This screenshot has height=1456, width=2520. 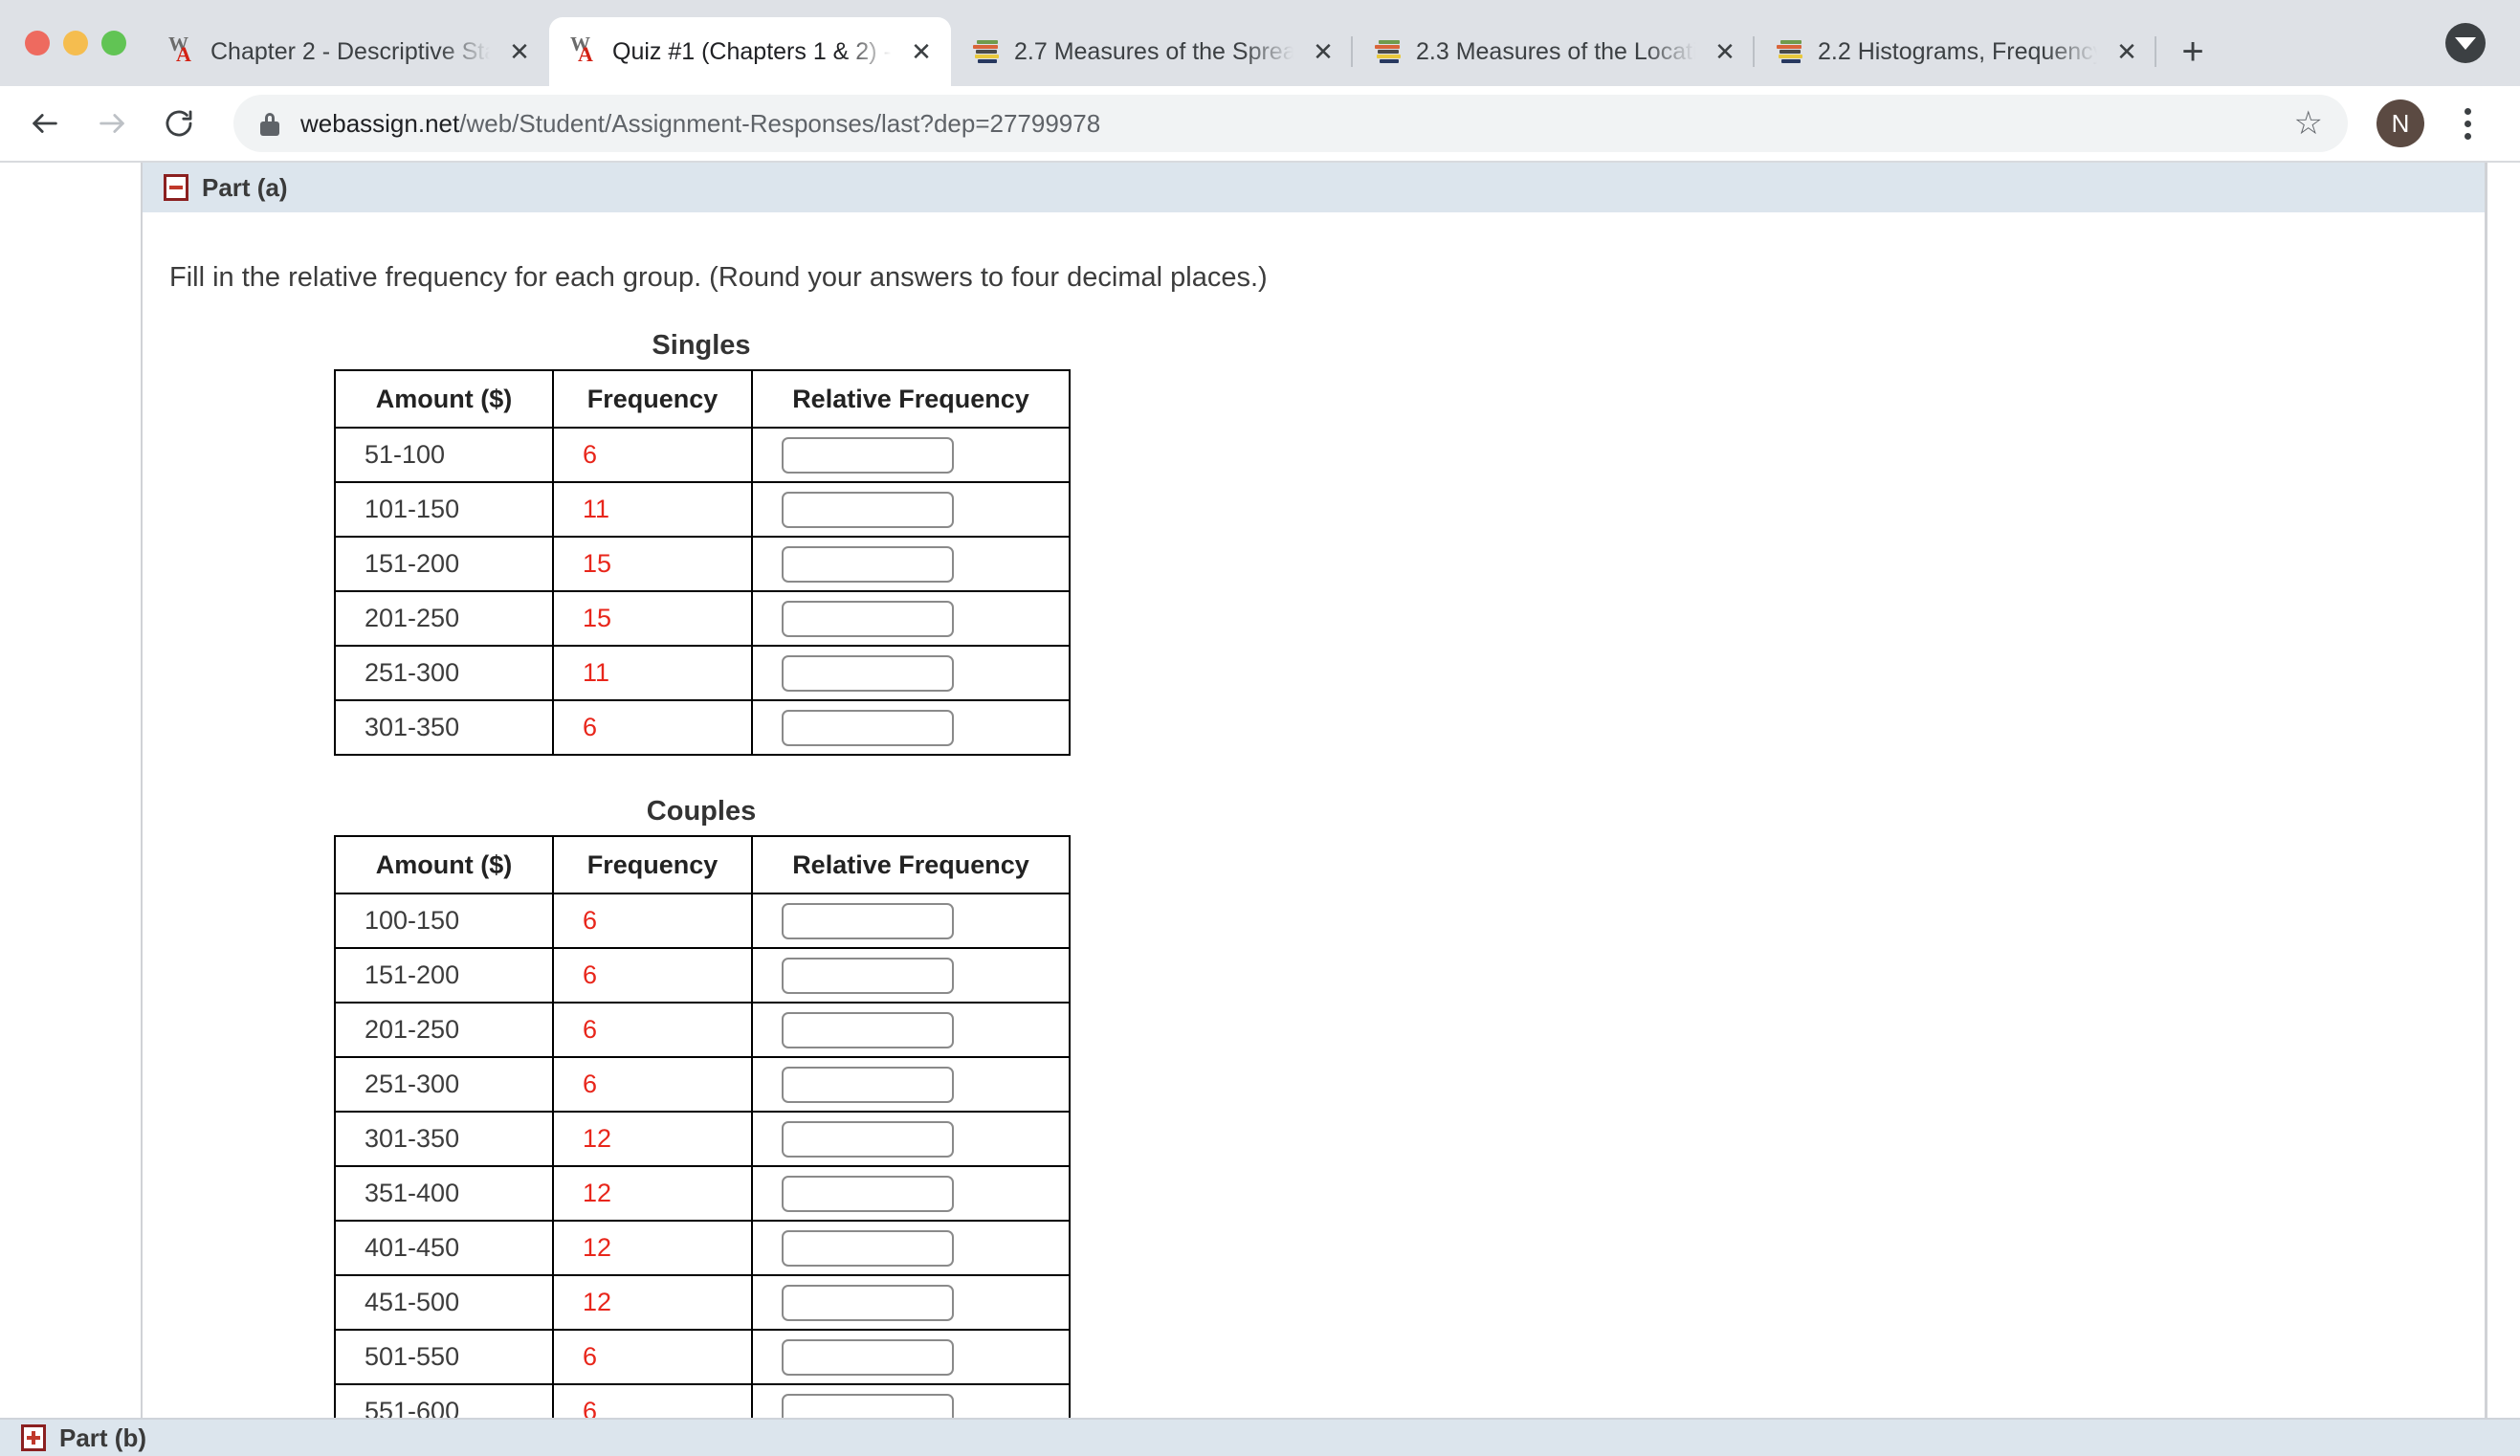 I want to click on browser-tab: W A Quiz #1 (Chapters 1 & 2) - M ✕, so click(x=750, y=51).